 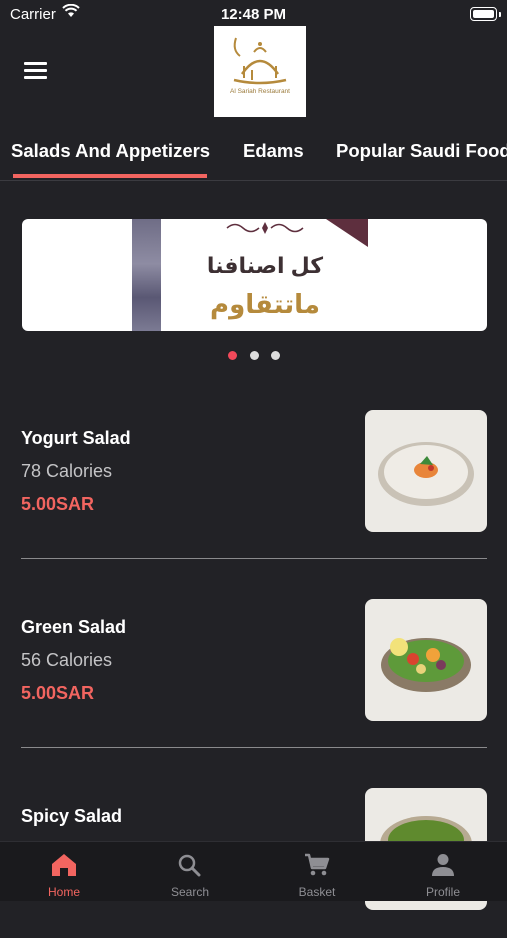 What do you see at coordinates (232, 355) in the screenshot?
I see `carousel-dot-active` at bounding box center [232, 355].